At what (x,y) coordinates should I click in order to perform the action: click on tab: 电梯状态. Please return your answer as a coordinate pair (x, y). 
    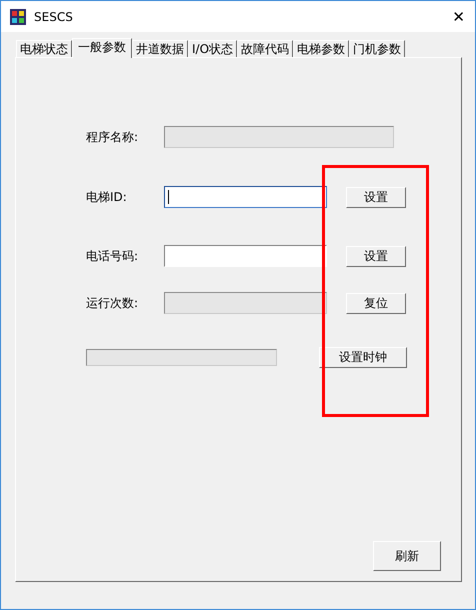
    Looking at the image, I should click on (44, 48).